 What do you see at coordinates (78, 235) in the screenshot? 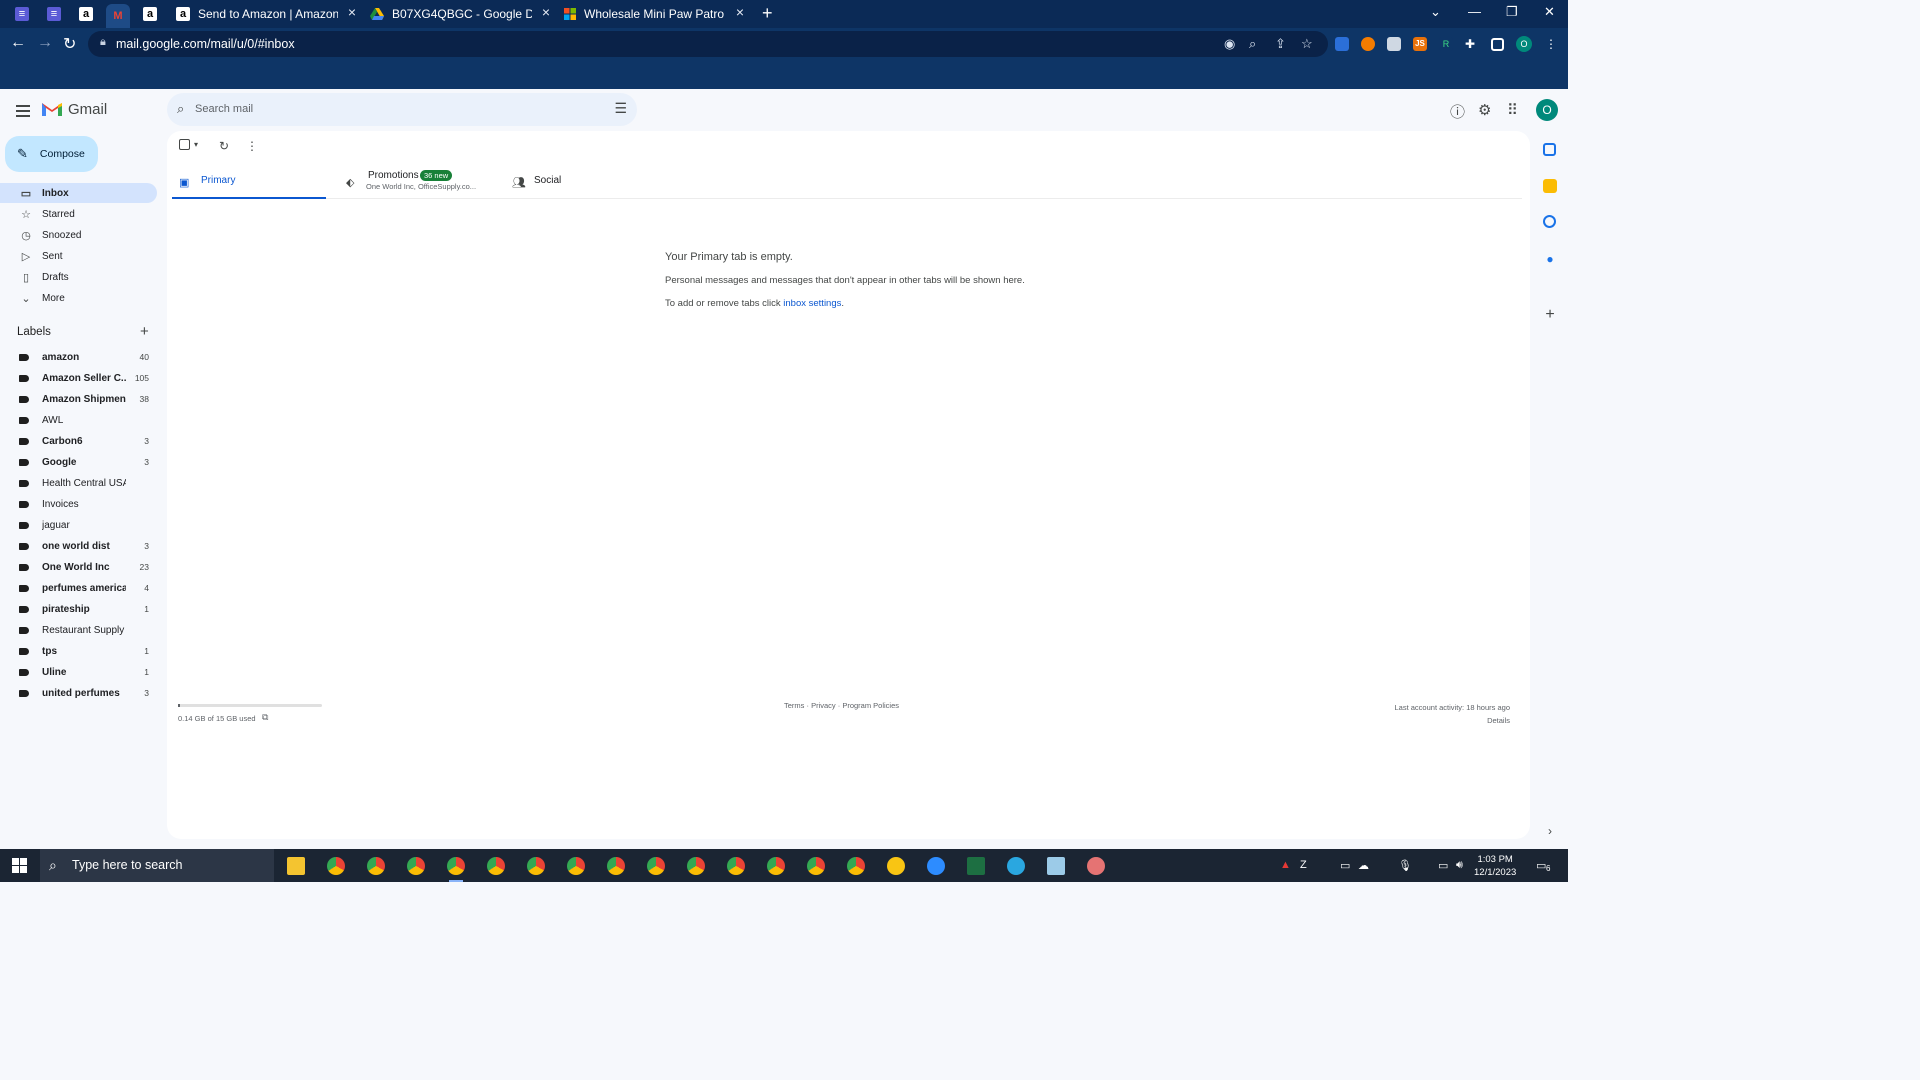
I see `nav-snoozed: ◷ Snoozed` at bounding box center [78, 235].